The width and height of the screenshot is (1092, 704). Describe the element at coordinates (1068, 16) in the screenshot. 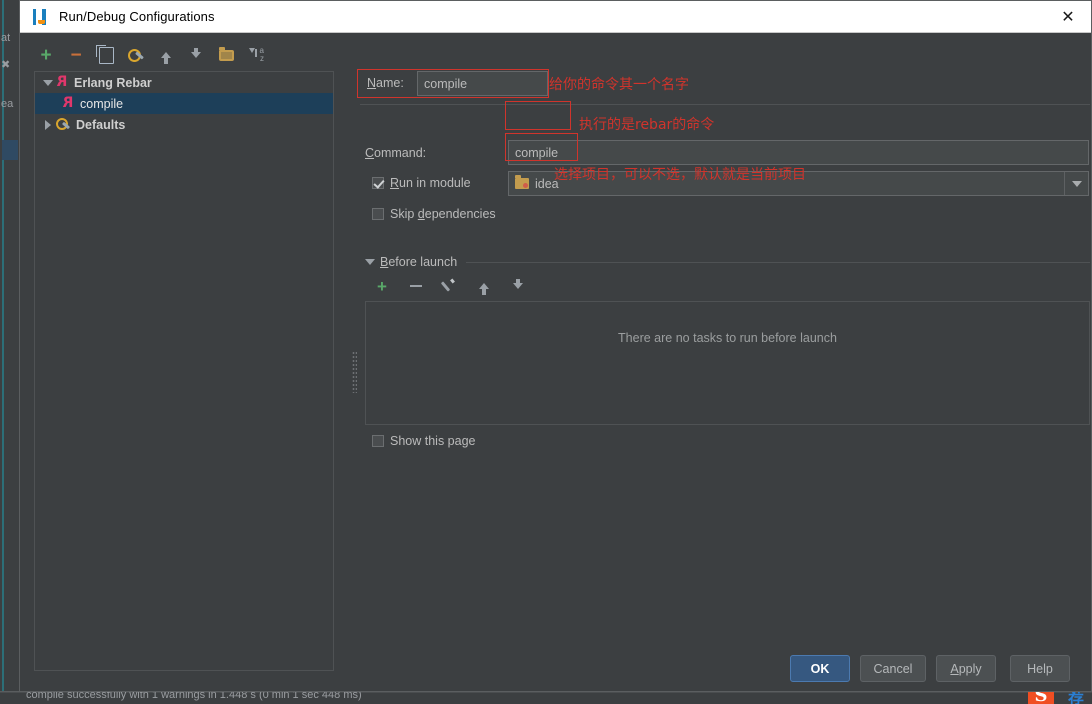

I see `close-icon: ✕` at that location.